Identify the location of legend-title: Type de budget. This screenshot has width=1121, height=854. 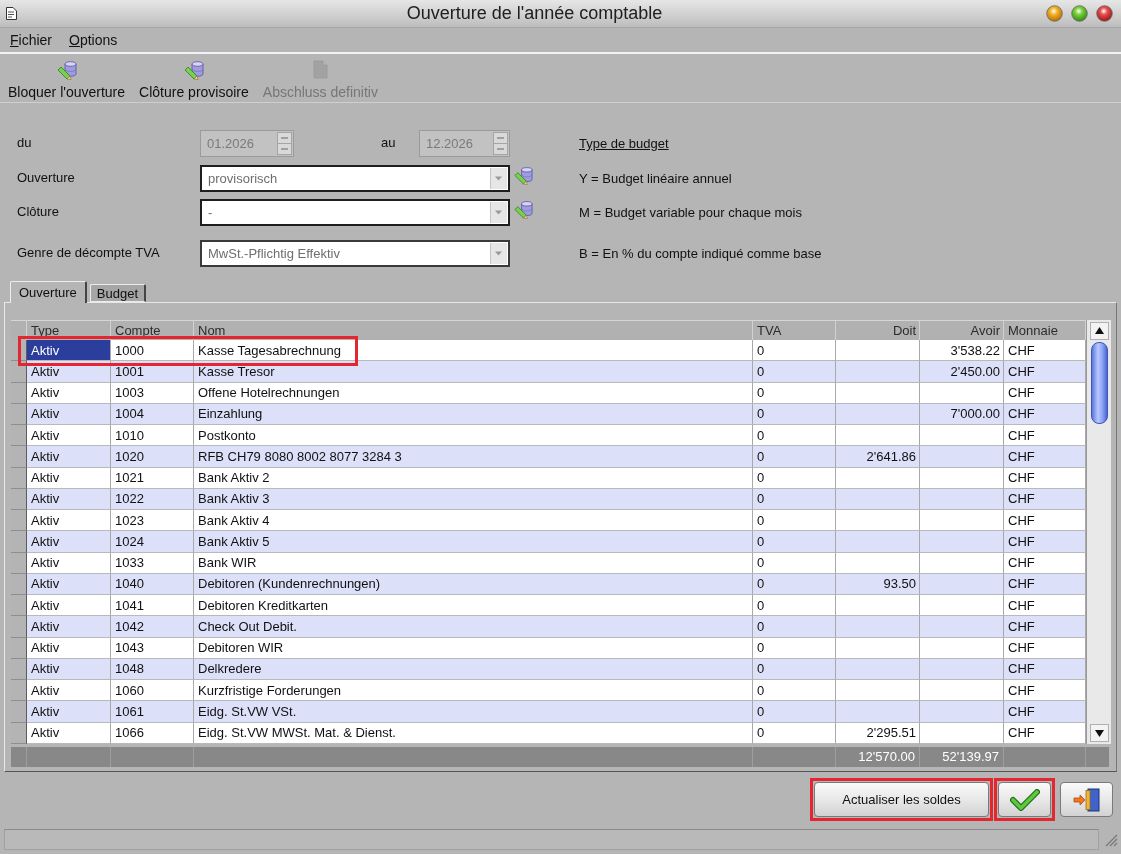
(624, 143).